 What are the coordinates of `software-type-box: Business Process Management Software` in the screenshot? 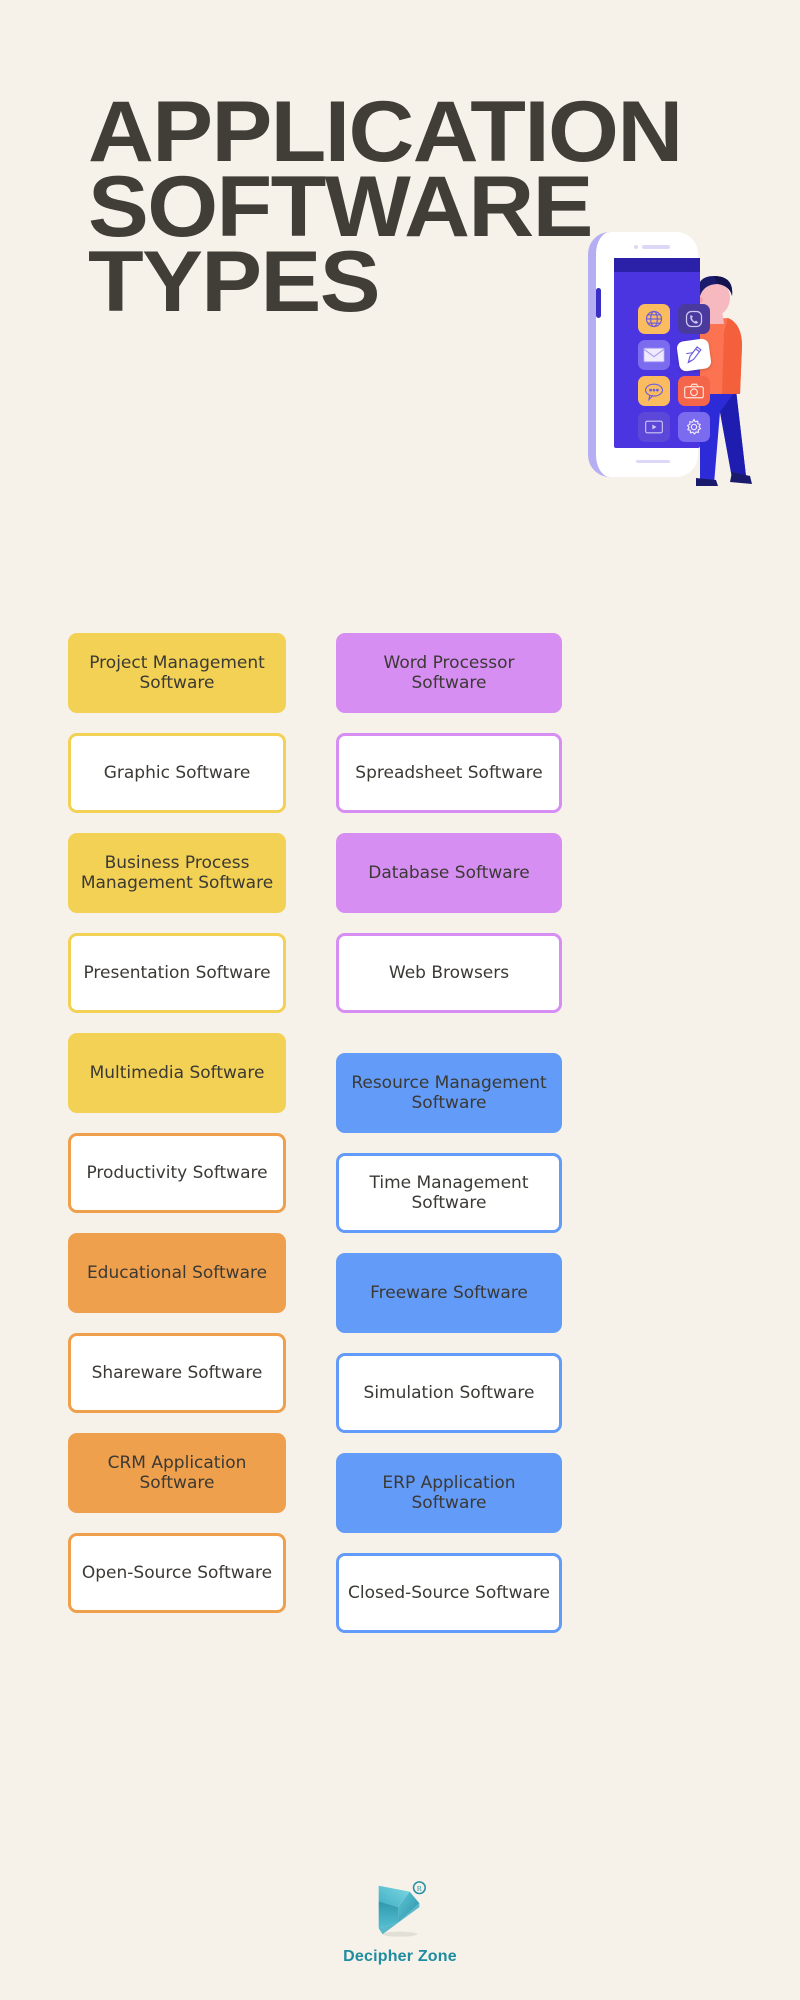 It's located at (177, 873).